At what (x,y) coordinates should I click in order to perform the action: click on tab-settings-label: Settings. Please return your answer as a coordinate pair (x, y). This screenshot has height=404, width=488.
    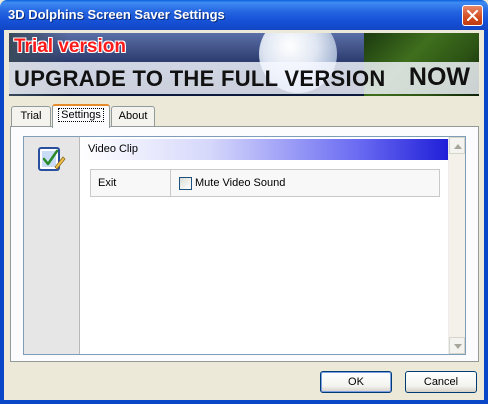
    Looking at the image, I should click on (81, 115).